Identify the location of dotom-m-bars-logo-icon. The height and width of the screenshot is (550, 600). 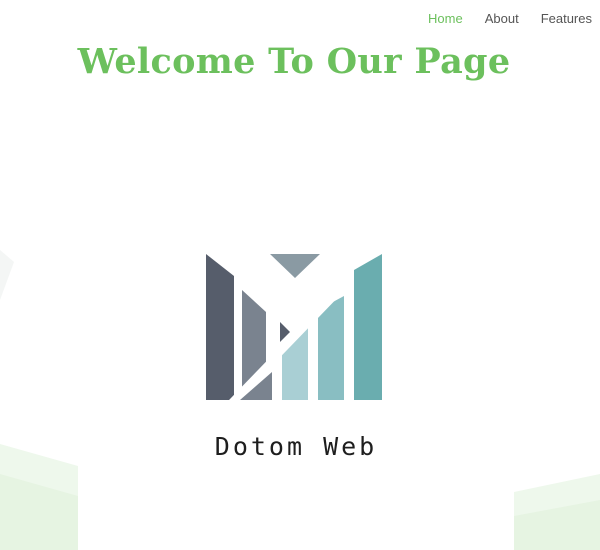
(294, 330).